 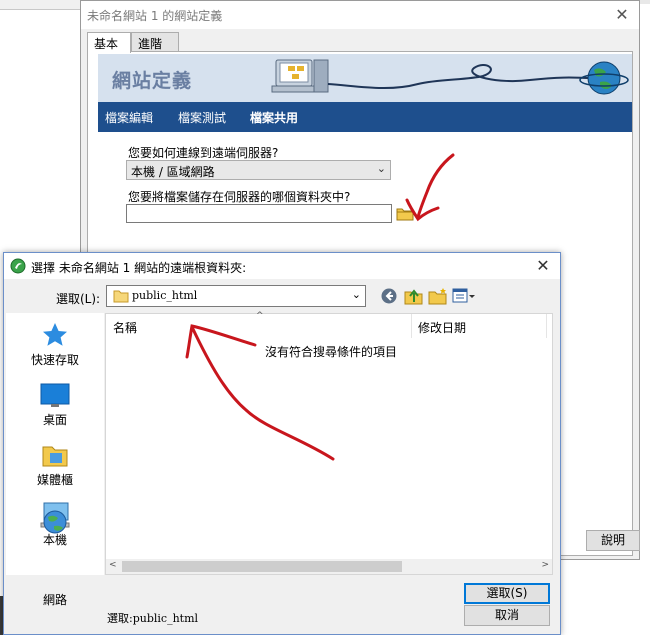 What do you see at coordinates (55, 334) in the screenshot?
I see `star-icon` at bounding box center [55, 334].